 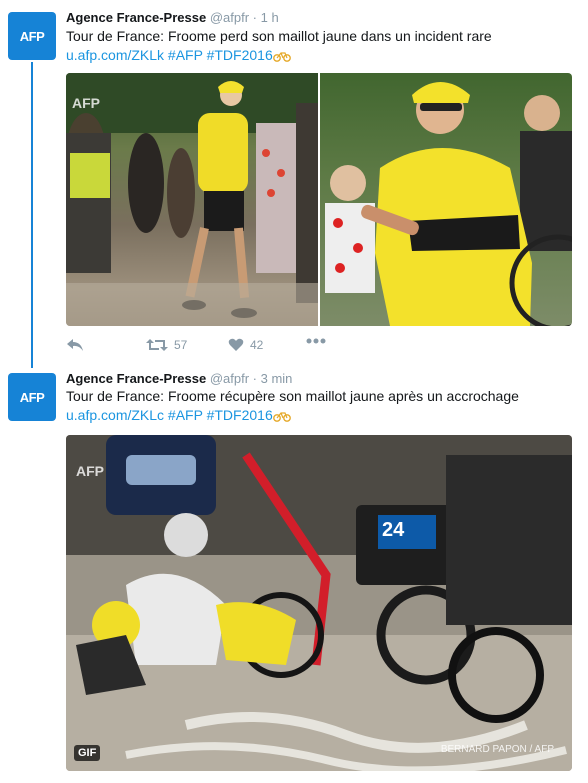 What do you see at coordinates (270, 17) in the screenshot?
I see `tweet-time: 1 h` at bounding box center [270, 17].